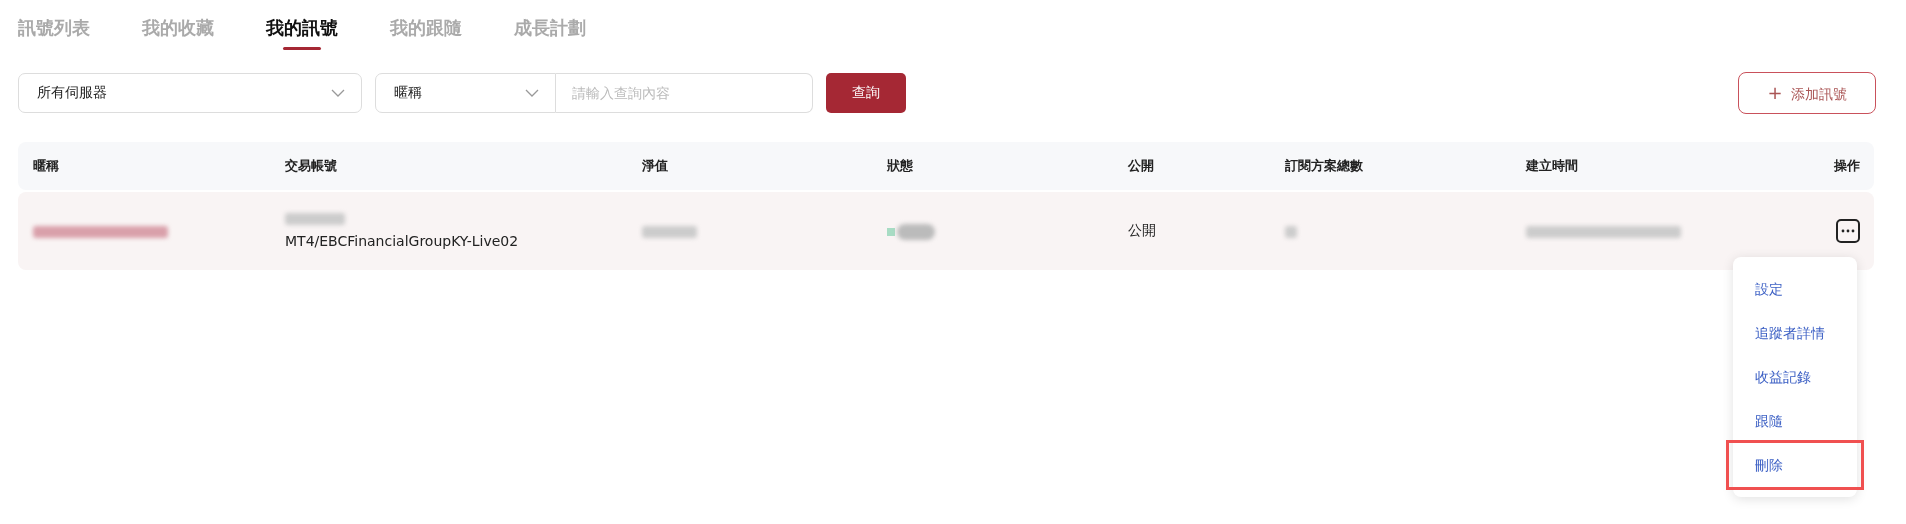 The height and width of the screenshot is (524, 1906). Describe the element at coordinates (311, 165) in the screenshot. I see `column-header: 交易帳號` at that location.